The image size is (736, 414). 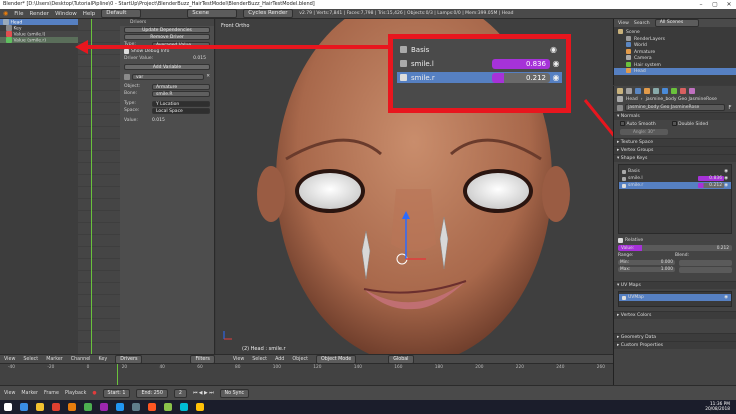 I want to click on scene-selector: Scene, so click(x=212, y=13).